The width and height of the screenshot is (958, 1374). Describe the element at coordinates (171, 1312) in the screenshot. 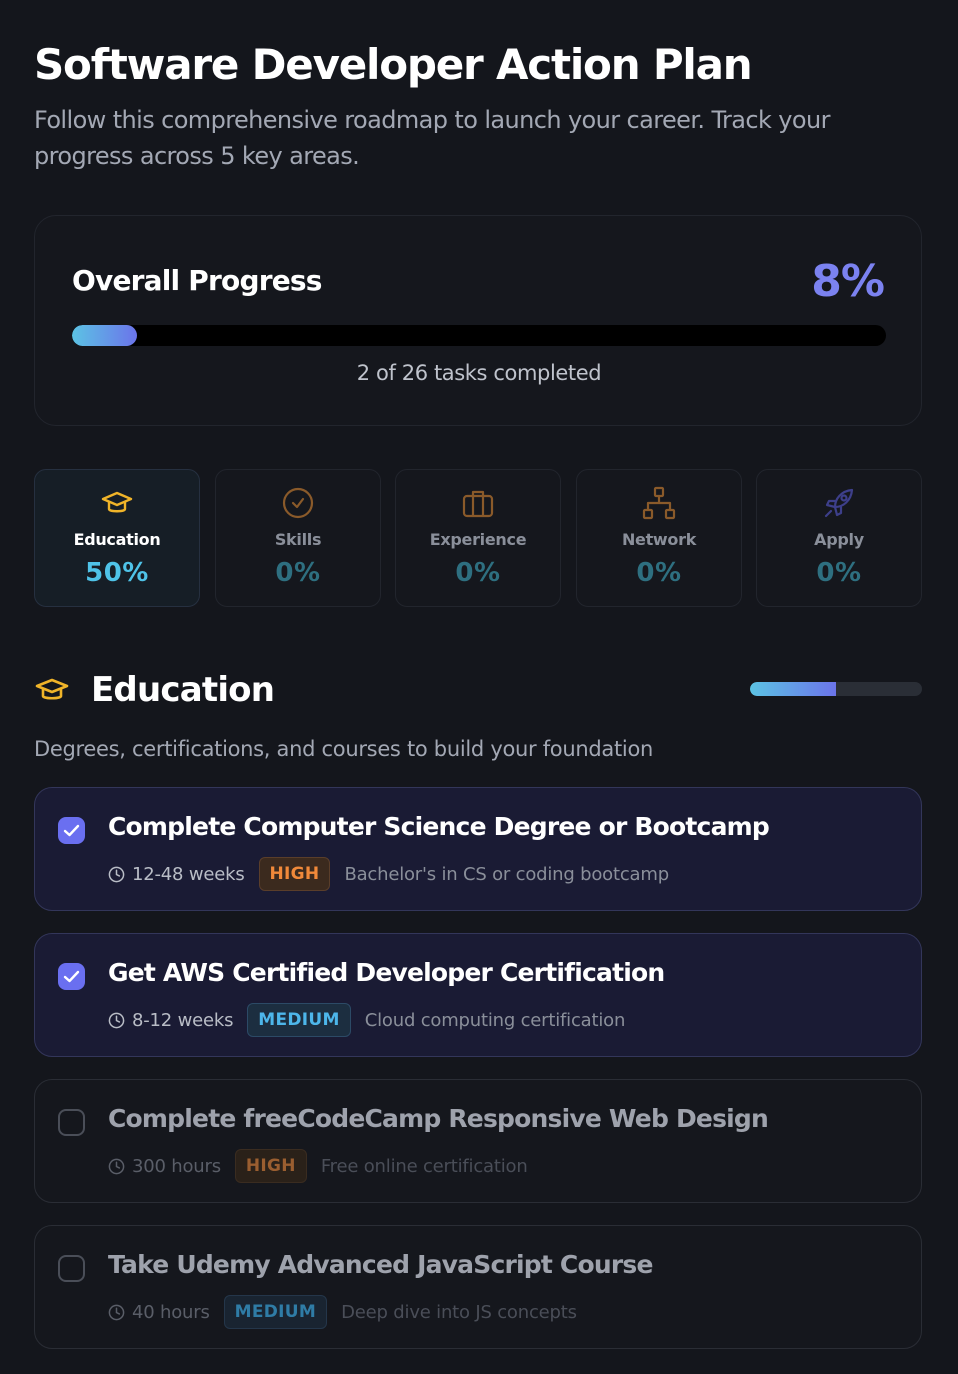

I see `task-duration: 40 hours` at that location.